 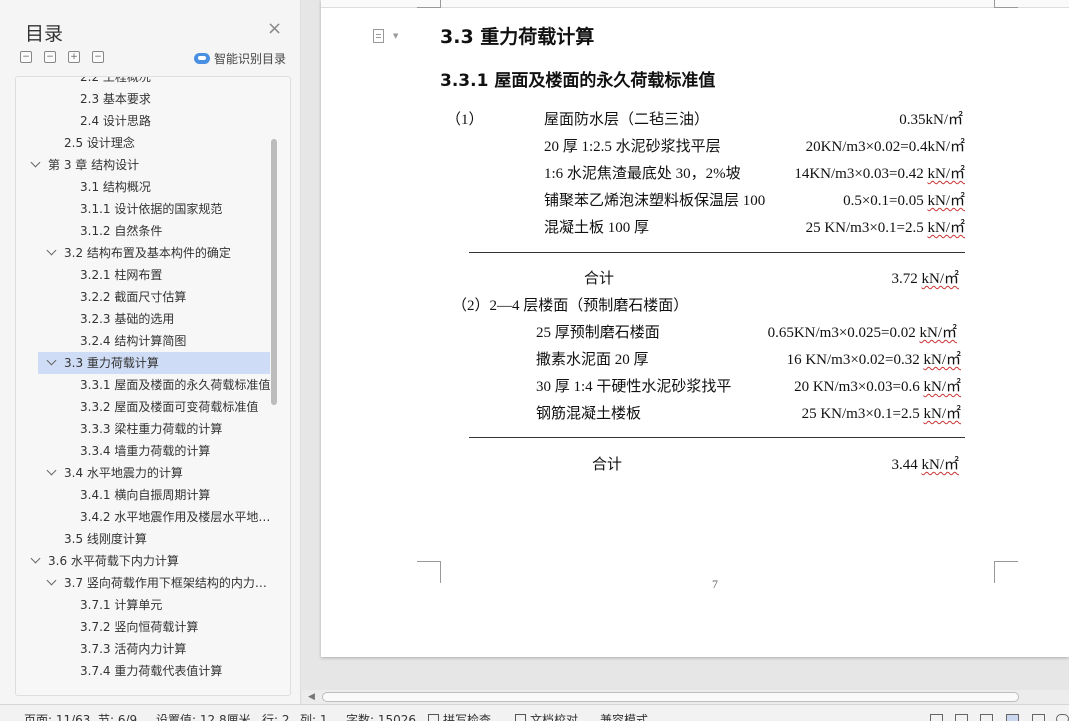 What do you see at coordinates (433, 717) in the screenshot?
I see `check-icon` at bounding box center [433, 717].